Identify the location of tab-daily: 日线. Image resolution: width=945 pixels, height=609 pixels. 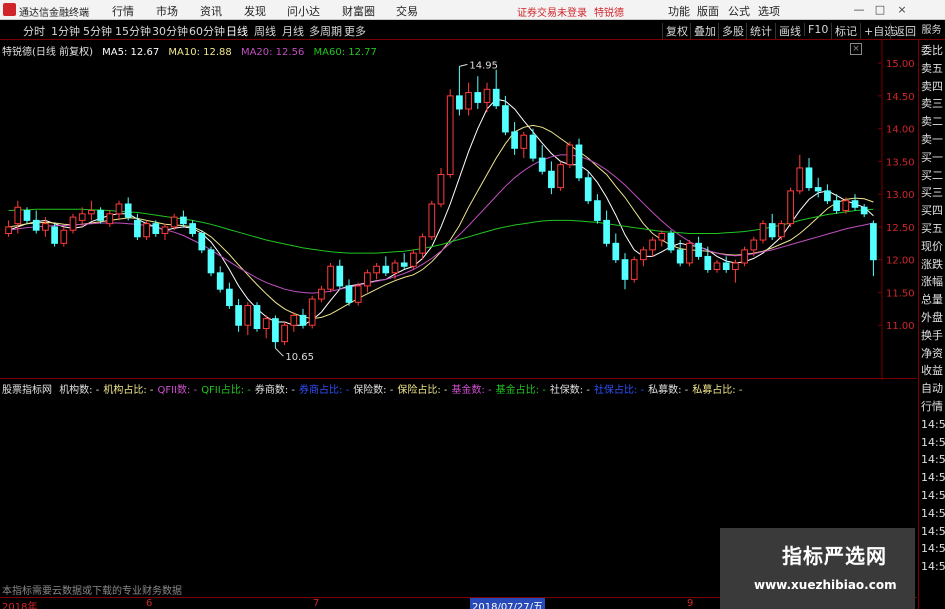
(237, 31).